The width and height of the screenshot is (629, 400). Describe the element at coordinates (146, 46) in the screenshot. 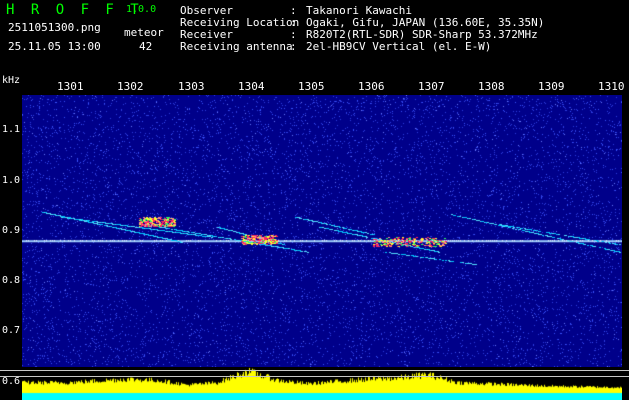

I see `meteor-count-value: 42` at that location.